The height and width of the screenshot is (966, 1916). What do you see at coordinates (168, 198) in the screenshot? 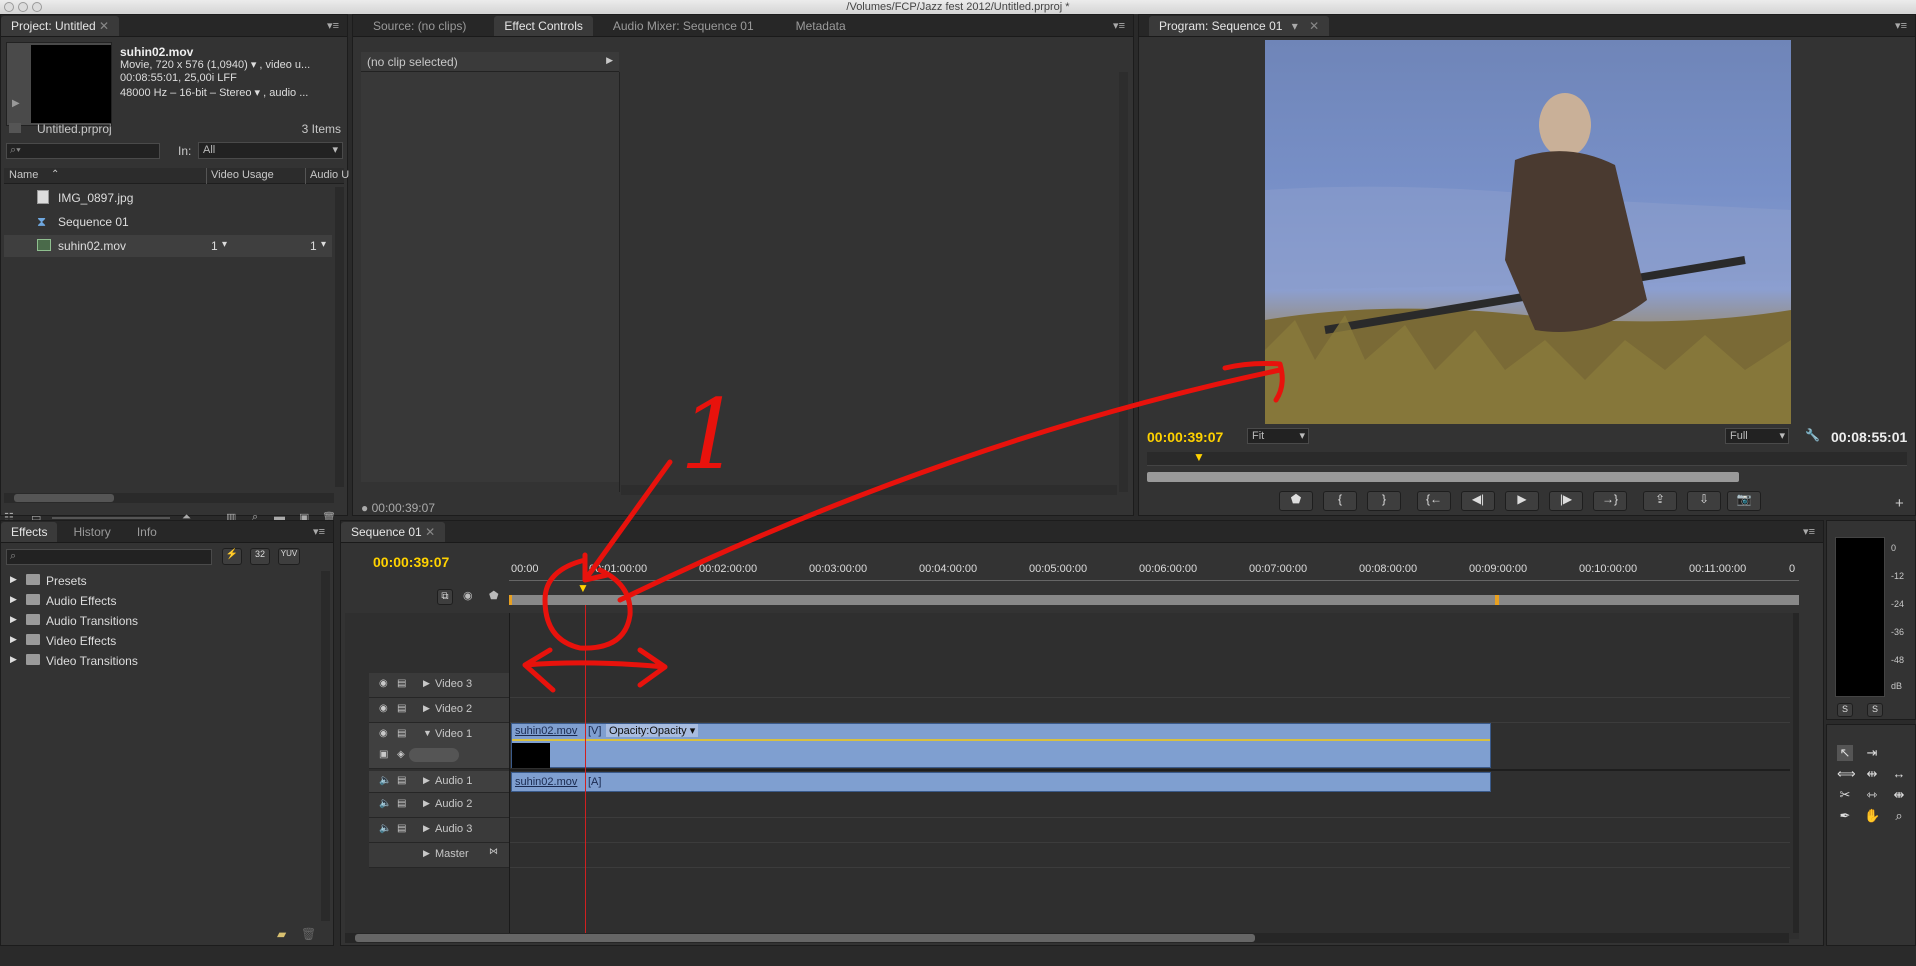
I see `list-item: IMG_0897.jpg` at bounding box center [168, 198].